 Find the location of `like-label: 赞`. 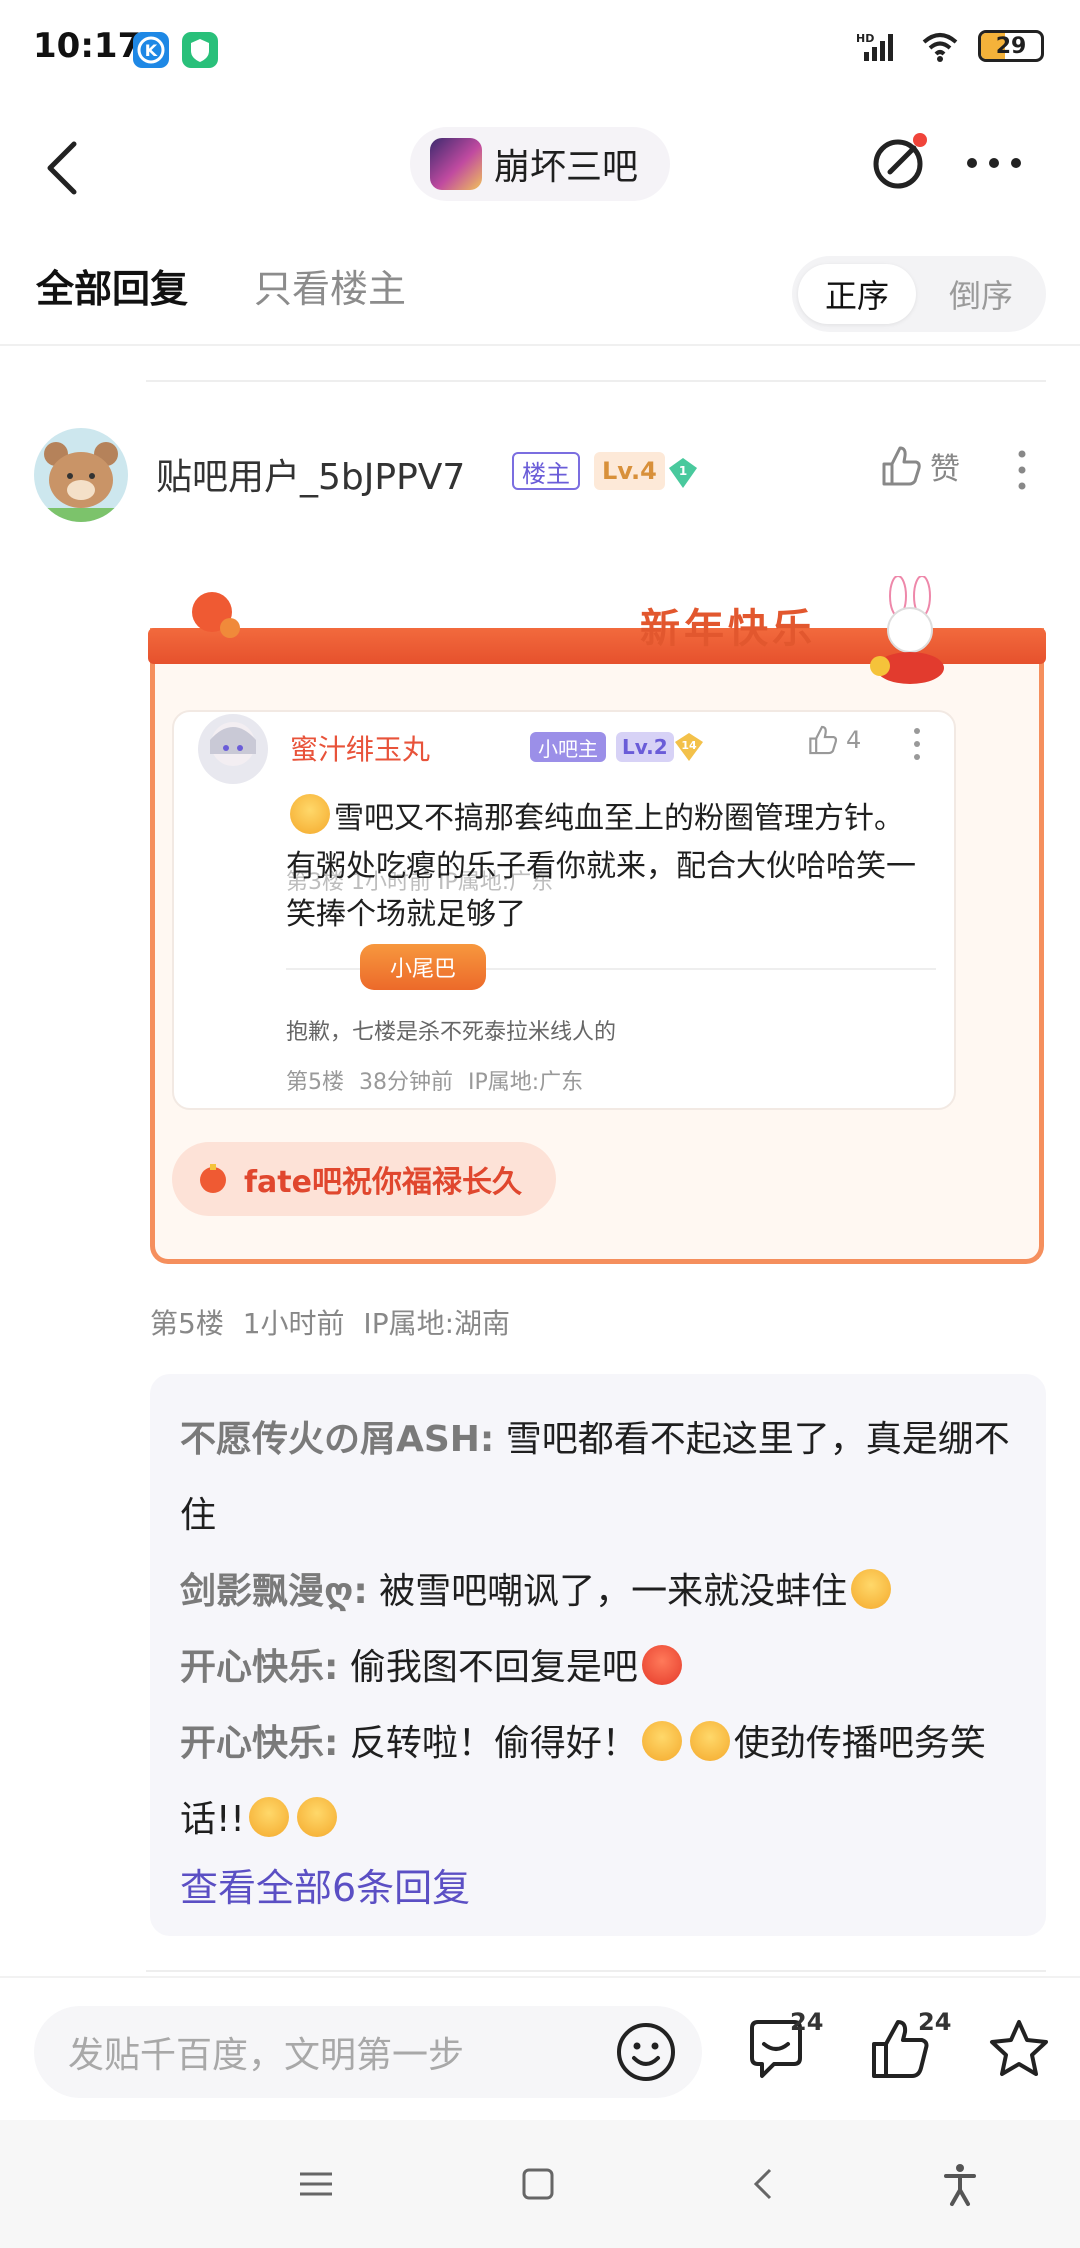

like-label: 赞 is located at coordinates (945, 469).